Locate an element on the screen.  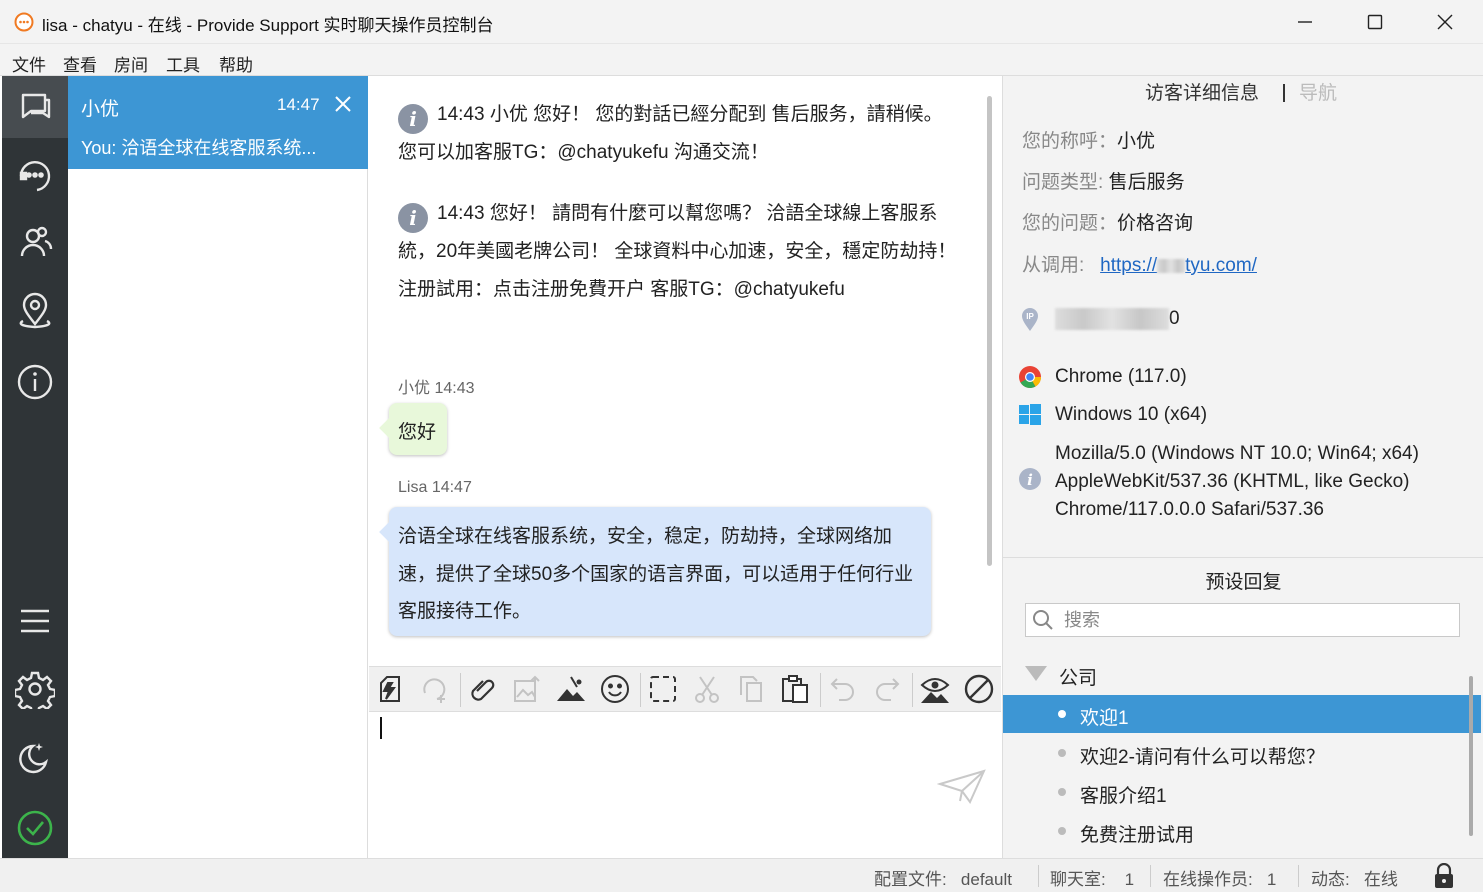
canned-search-input is located at coordinates (1254, 620).